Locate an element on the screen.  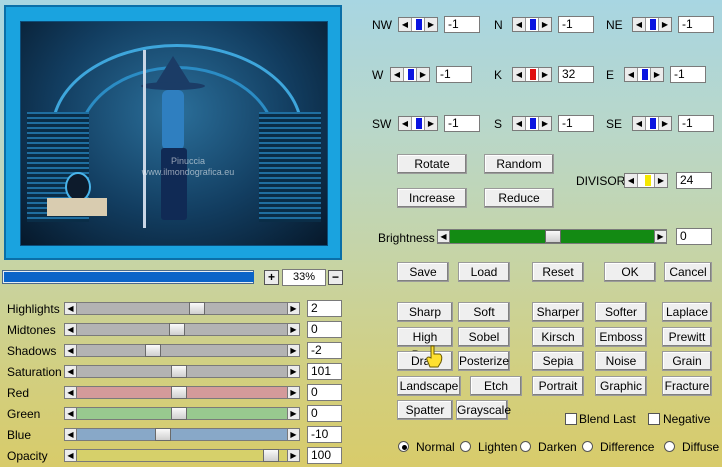
ne-slider-thumb is located at coordinates (653, 24).